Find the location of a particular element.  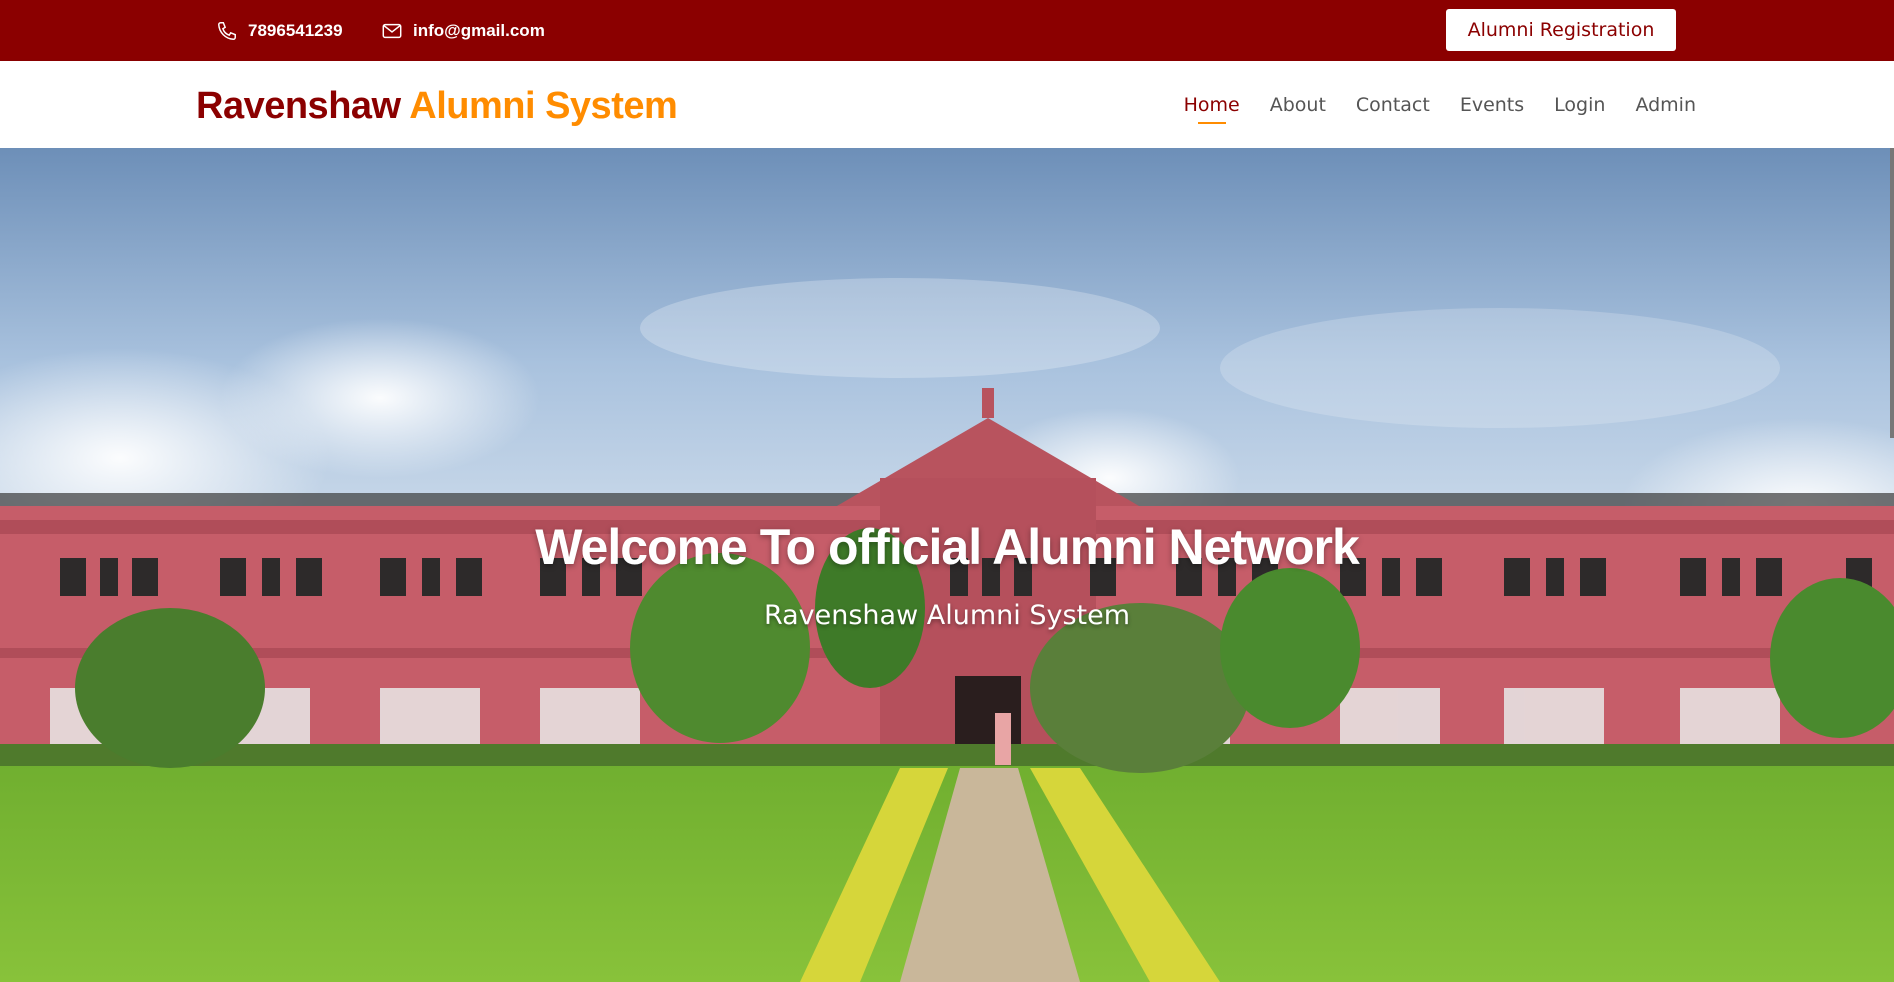

site-logo: Ravenshaw Alumni System is located at coordinates (437, 106).